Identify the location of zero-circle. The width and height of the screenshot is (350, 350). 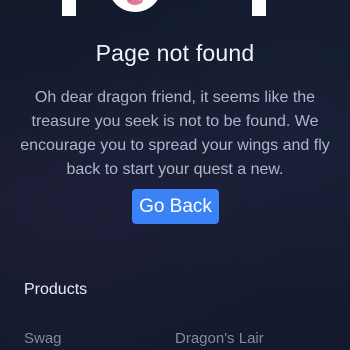
(135, 6).